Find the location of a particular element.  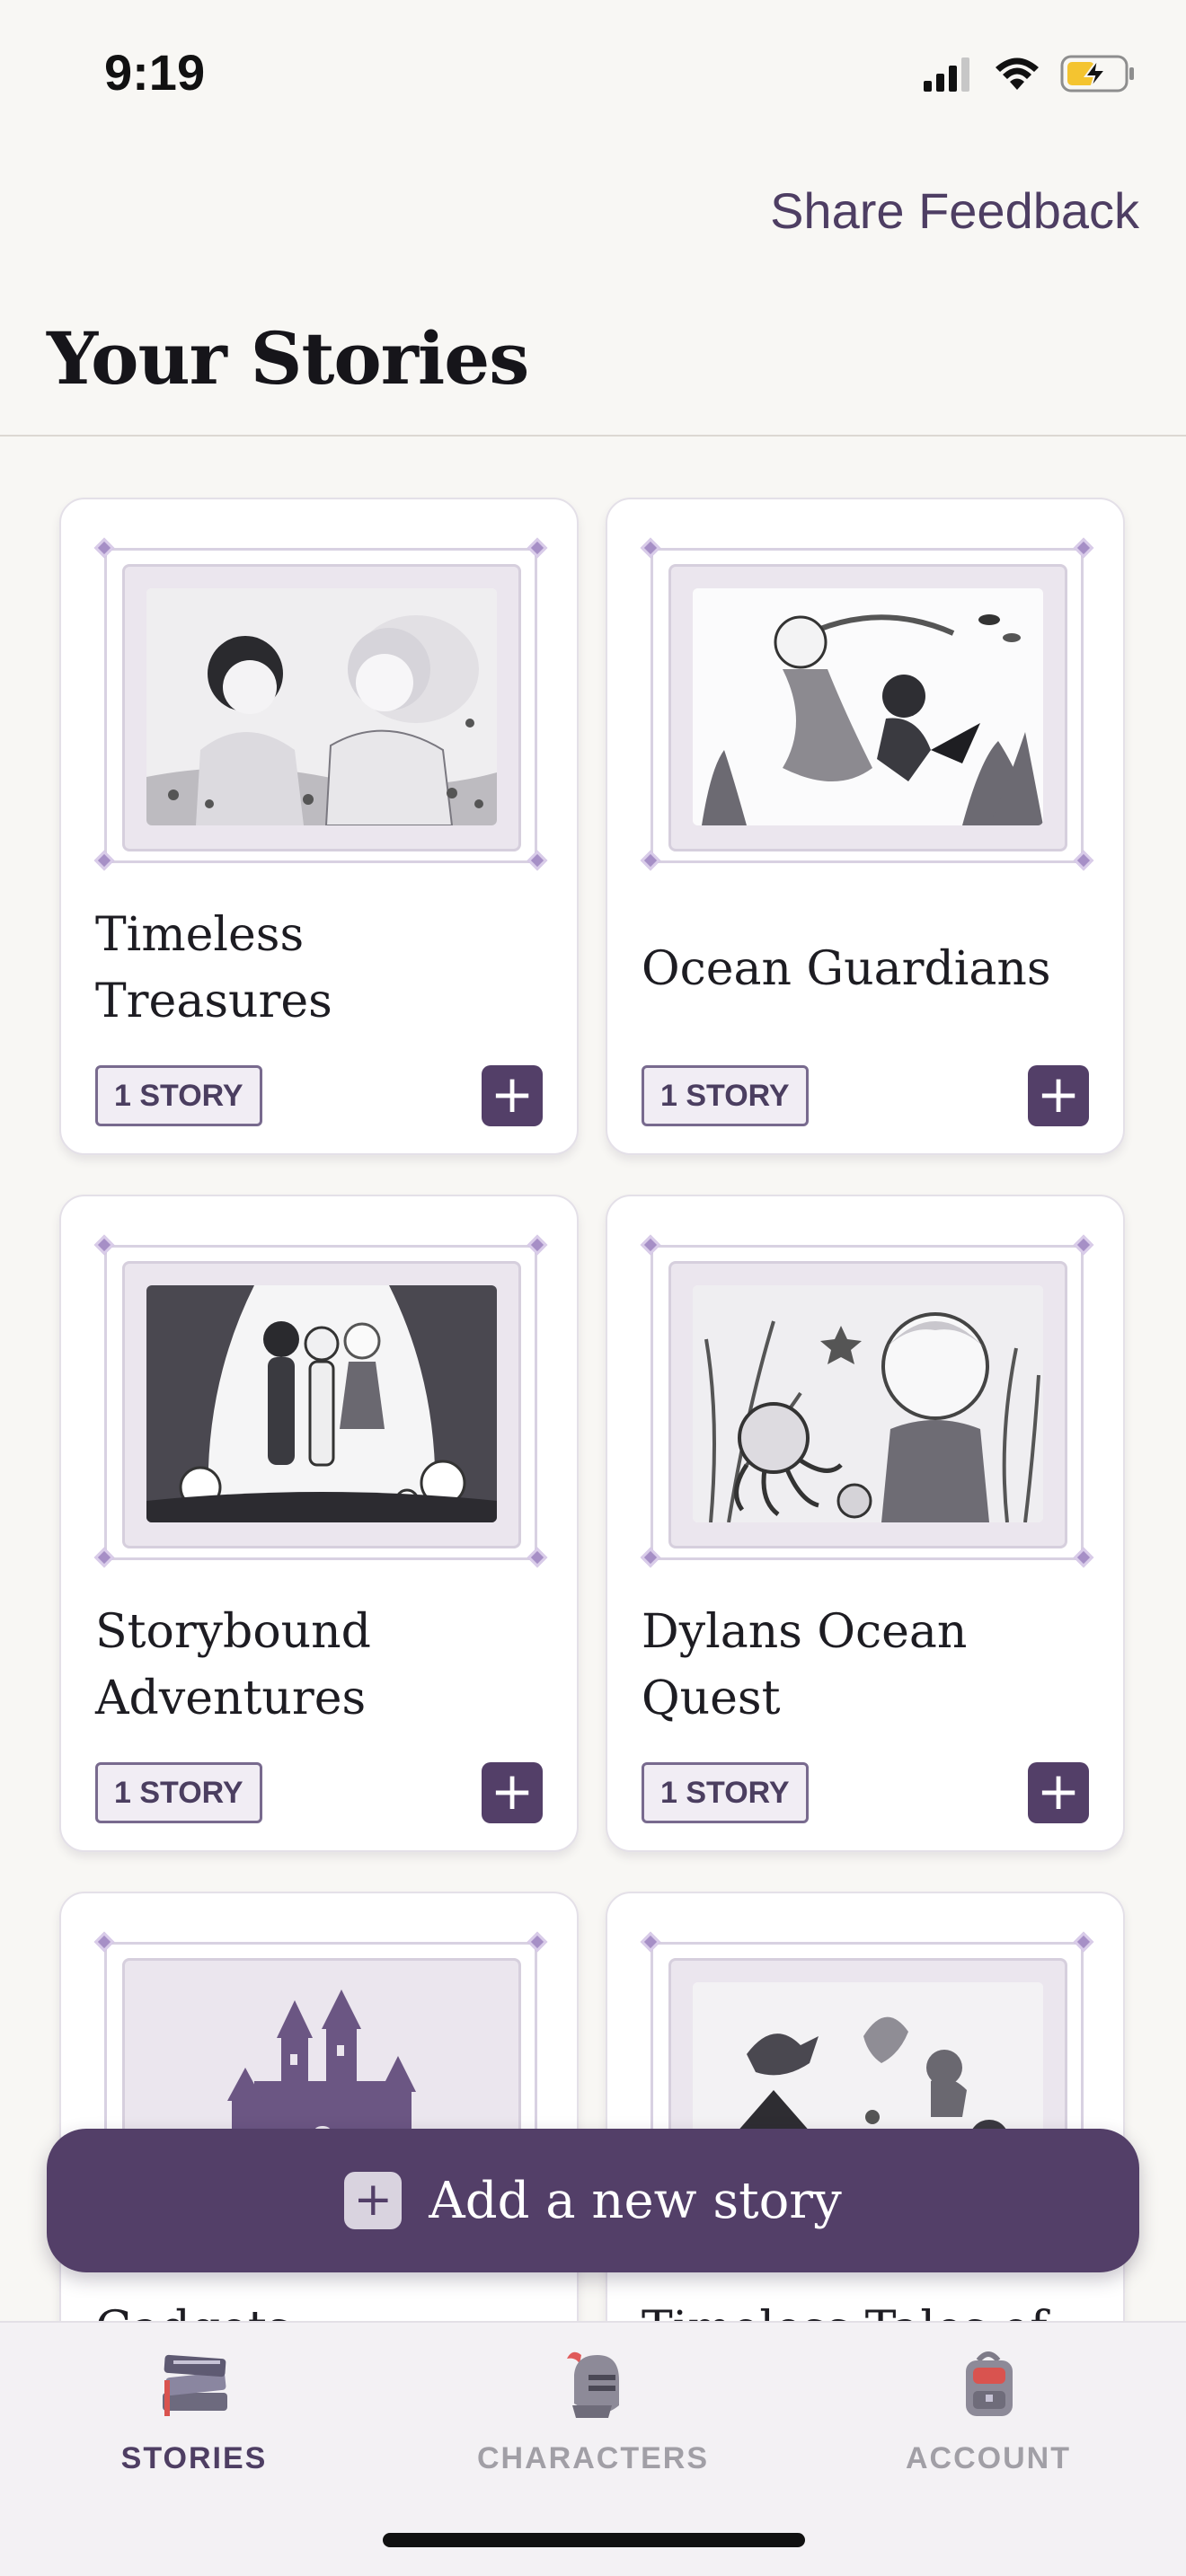

story-card-dylans-ocean-quest: Dylans Ocean Quest 1 STORY + is located at coordinates (865, 1523).